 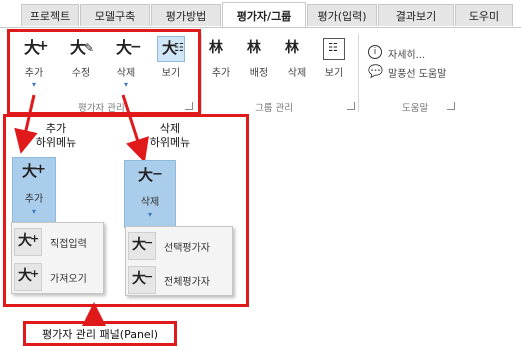 What do you see at coordinates (34, 199) in the screenshot?
I see `add-dropdown-label: 추가` at bounding box center [34, 199].